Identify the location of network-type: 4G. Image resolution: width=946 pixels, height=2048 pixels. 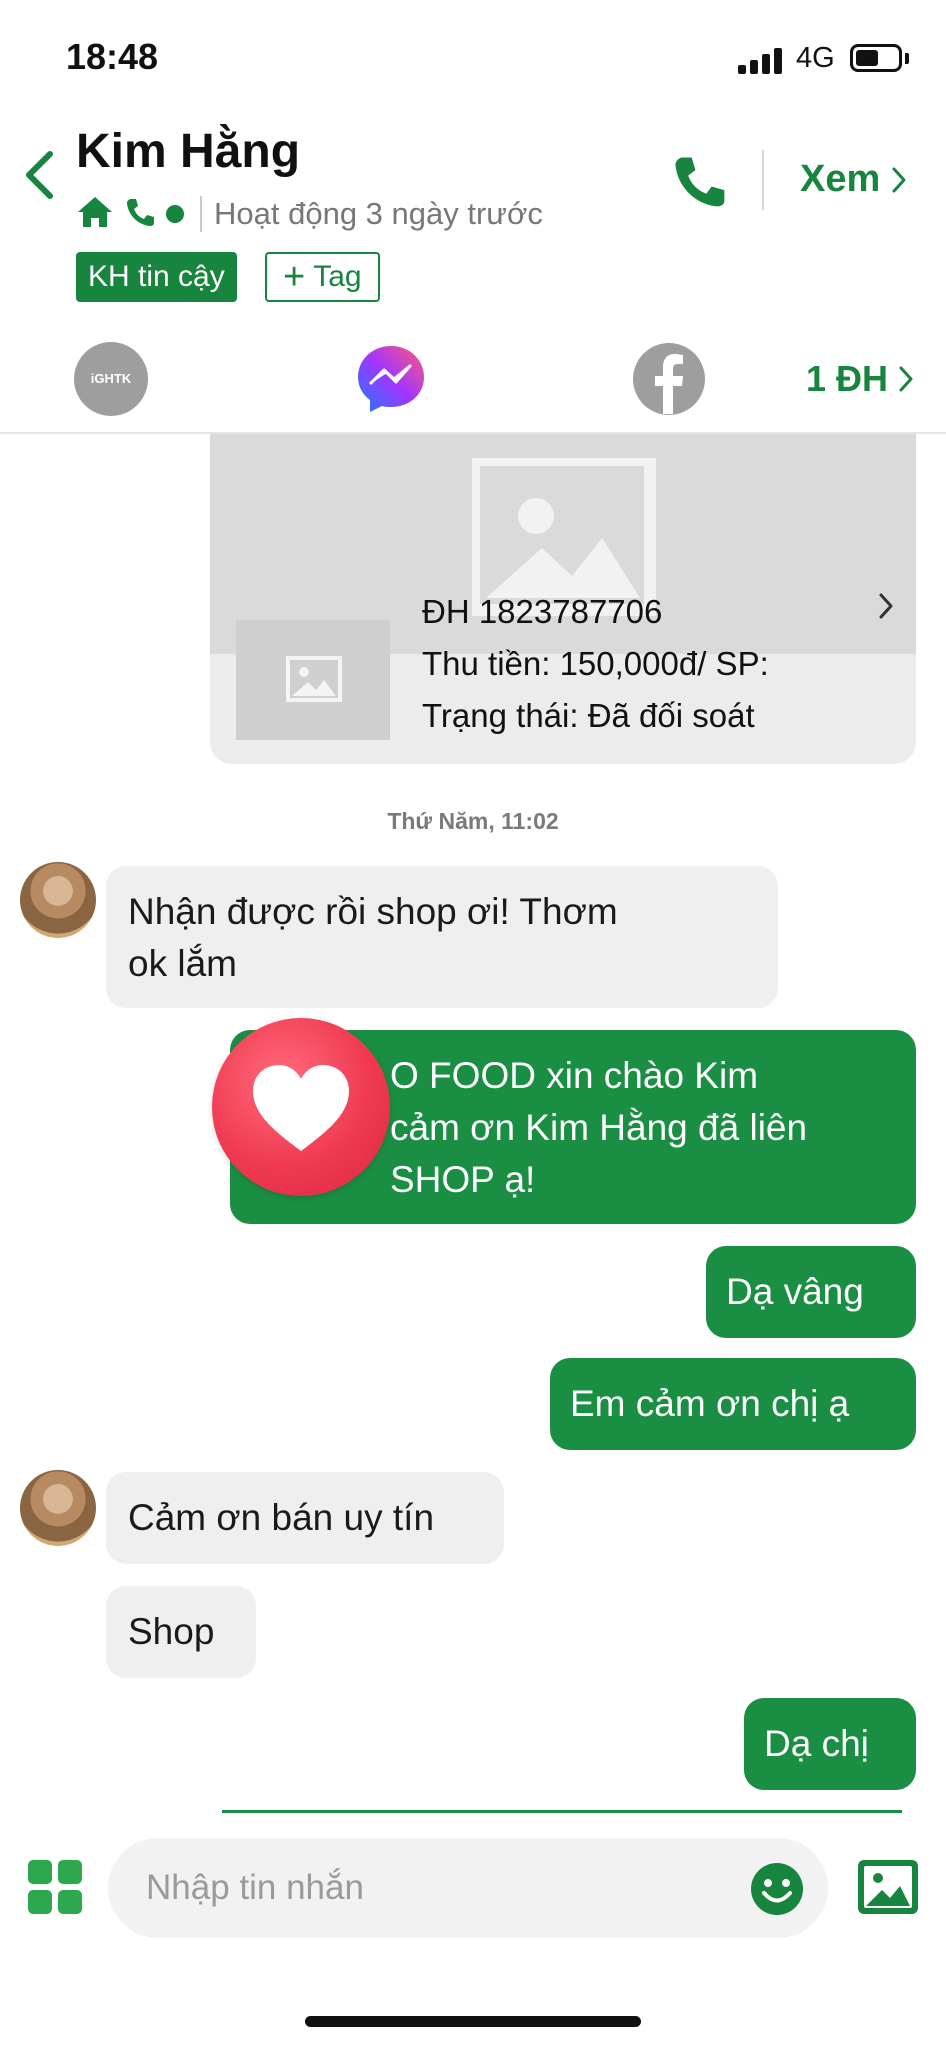
(815, 58).